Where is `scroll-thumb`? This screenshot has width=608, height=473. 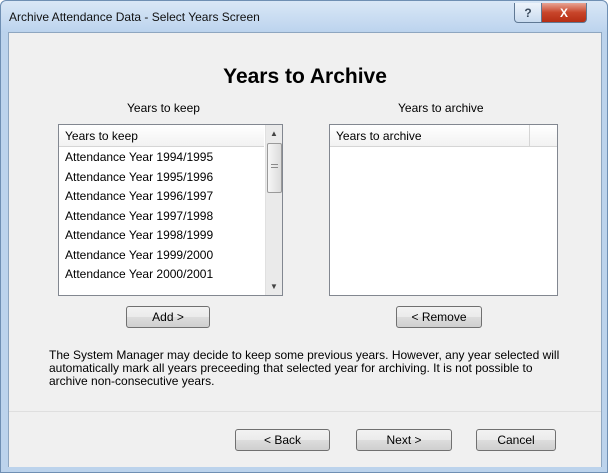 scroll-thumb is located at coordinates (274, 168).